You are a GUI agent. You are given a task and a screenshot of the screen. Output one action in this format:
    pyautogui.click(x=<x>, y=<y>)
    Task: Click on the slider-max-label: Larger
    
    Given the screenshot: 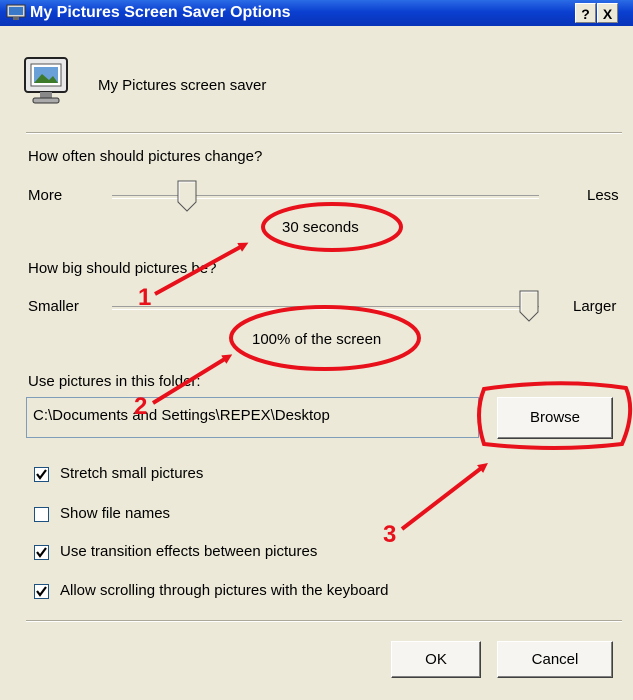 What is the action you would take?
    pyautogui.click(x=595, y=306)
    